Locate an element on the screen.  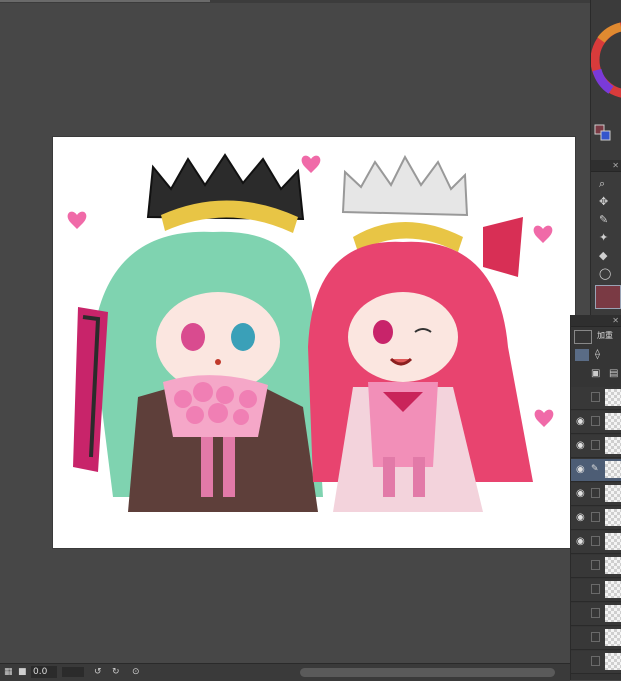
pen-icon: ✎ is located at coordinates (595, 469).